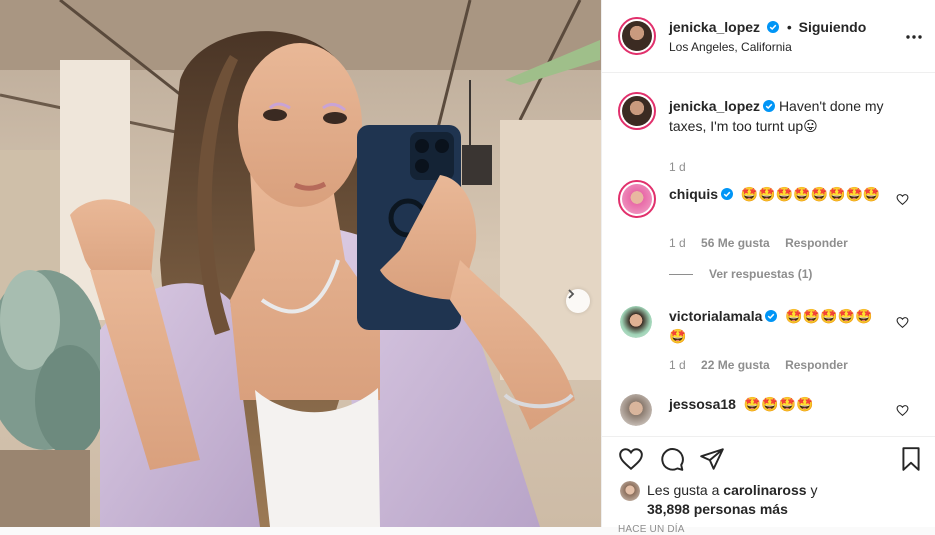  I want to click on comment-likes: 56 Me gusta, so click(735, 243).